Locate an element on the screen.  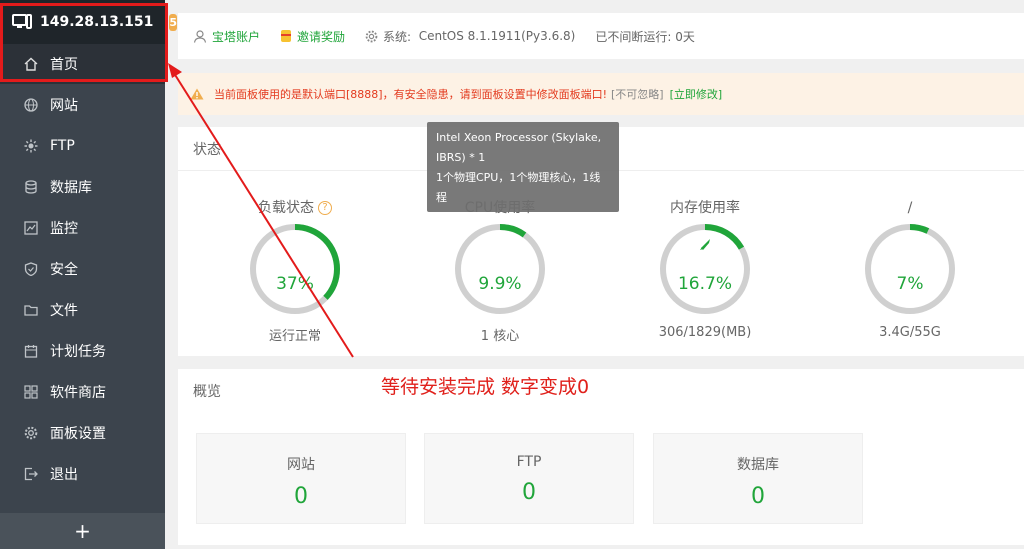
user-icon is located at coordinates (200, 36).